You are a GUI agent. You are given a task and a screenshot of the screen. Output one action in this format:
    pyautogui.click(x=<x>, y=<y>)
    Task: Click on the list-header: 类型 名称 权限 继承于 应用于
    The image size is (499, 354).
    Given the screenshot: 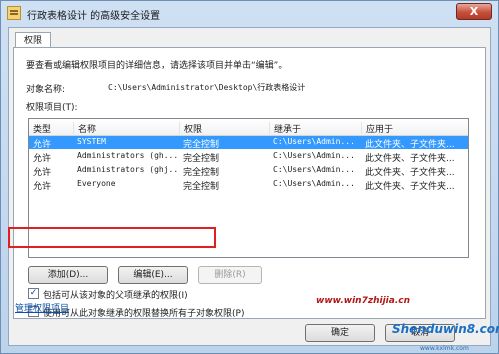 What is the action you would take?
    pyautogui.click(x=248, y=127)
    